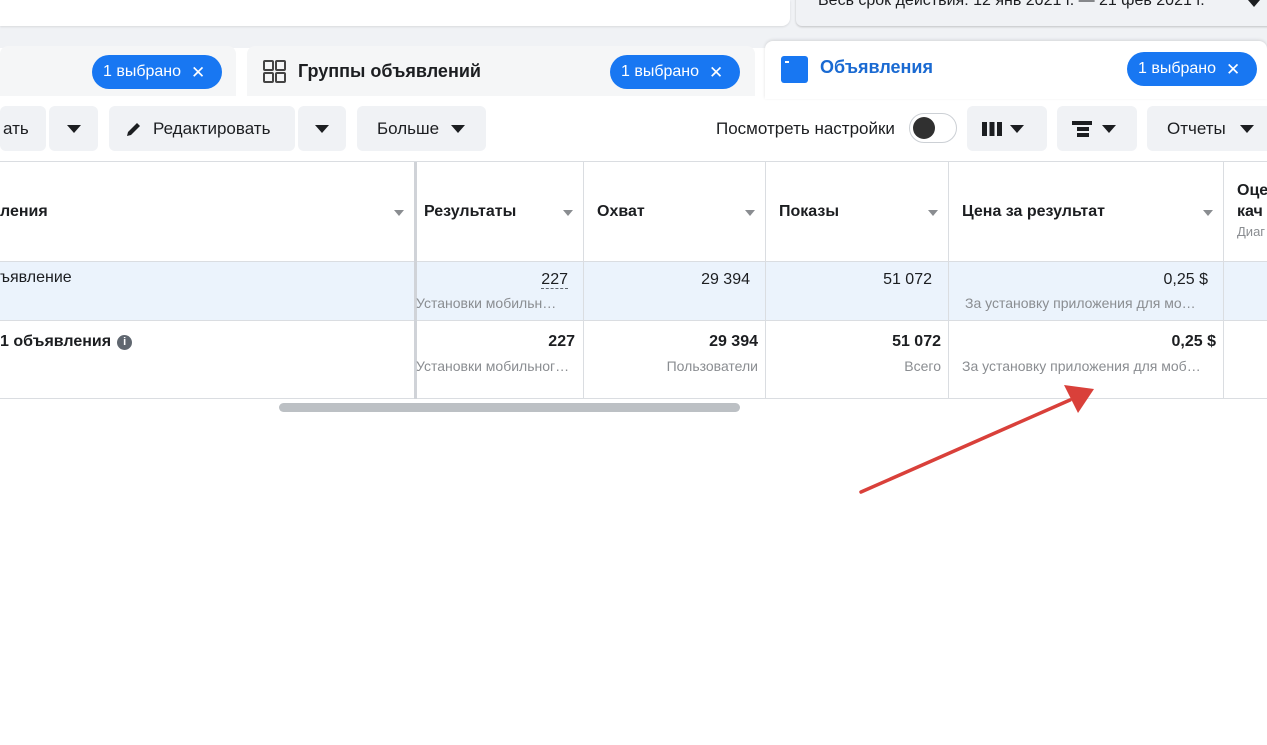 The image size is (1267, 745). What do you see at coordinates (805, 128) in the screenshot?
I see `view-settings-label: Посмотреть настройки` at bounding box center [805, 128].